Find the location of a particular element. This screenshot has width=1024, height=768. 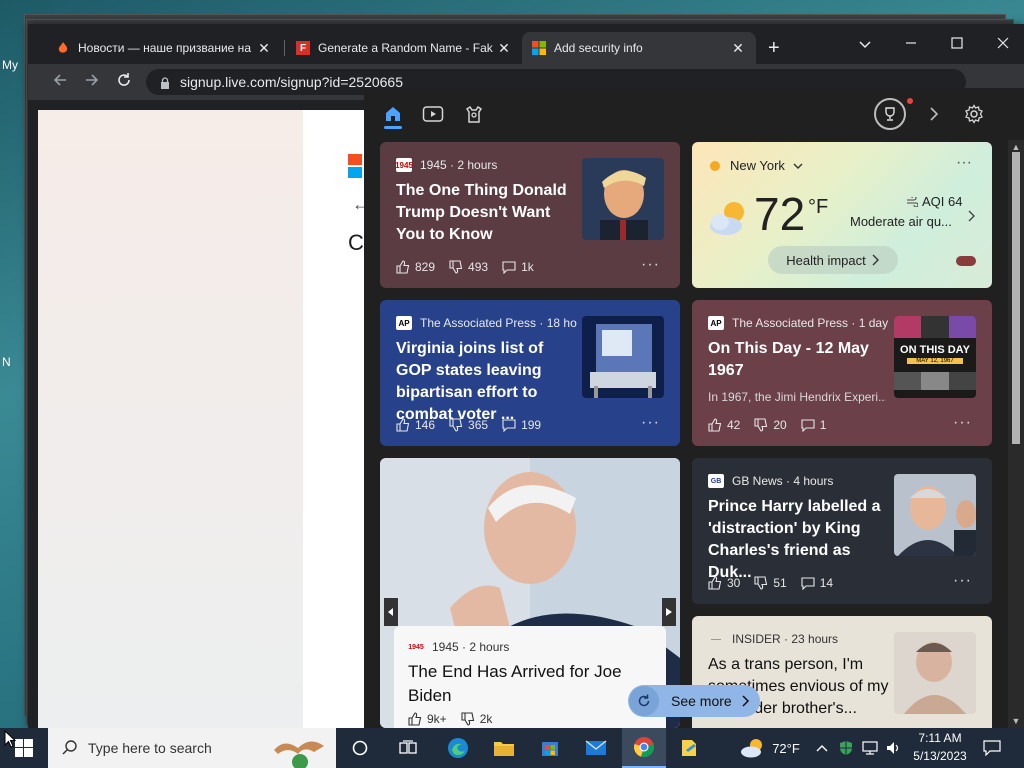

reload-button is located at coordinates (124, 82).